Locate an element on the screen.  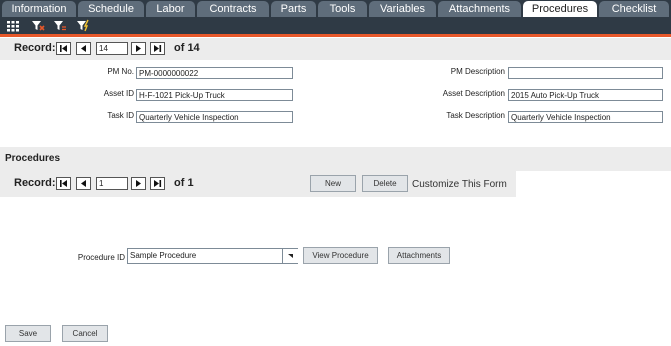
tab-checklist: Checklist is located at coordinates (634, 9).